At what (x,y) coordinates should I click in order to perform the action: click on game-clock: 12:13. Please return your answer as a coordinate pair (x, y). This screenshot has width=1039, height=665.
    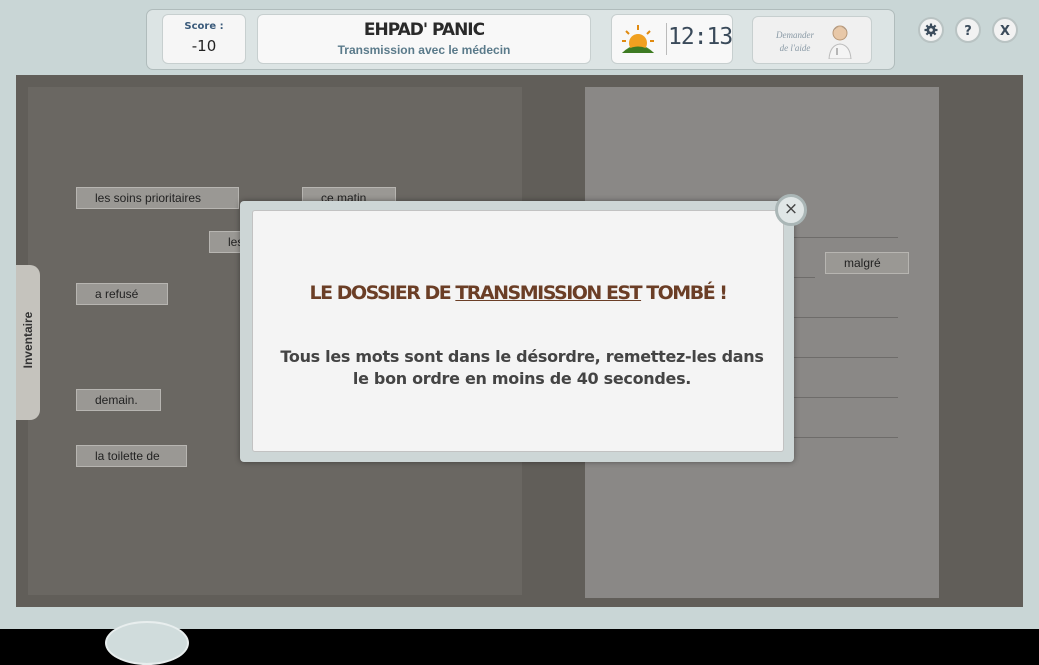
    Looking at the image, I should click on (700, 37).